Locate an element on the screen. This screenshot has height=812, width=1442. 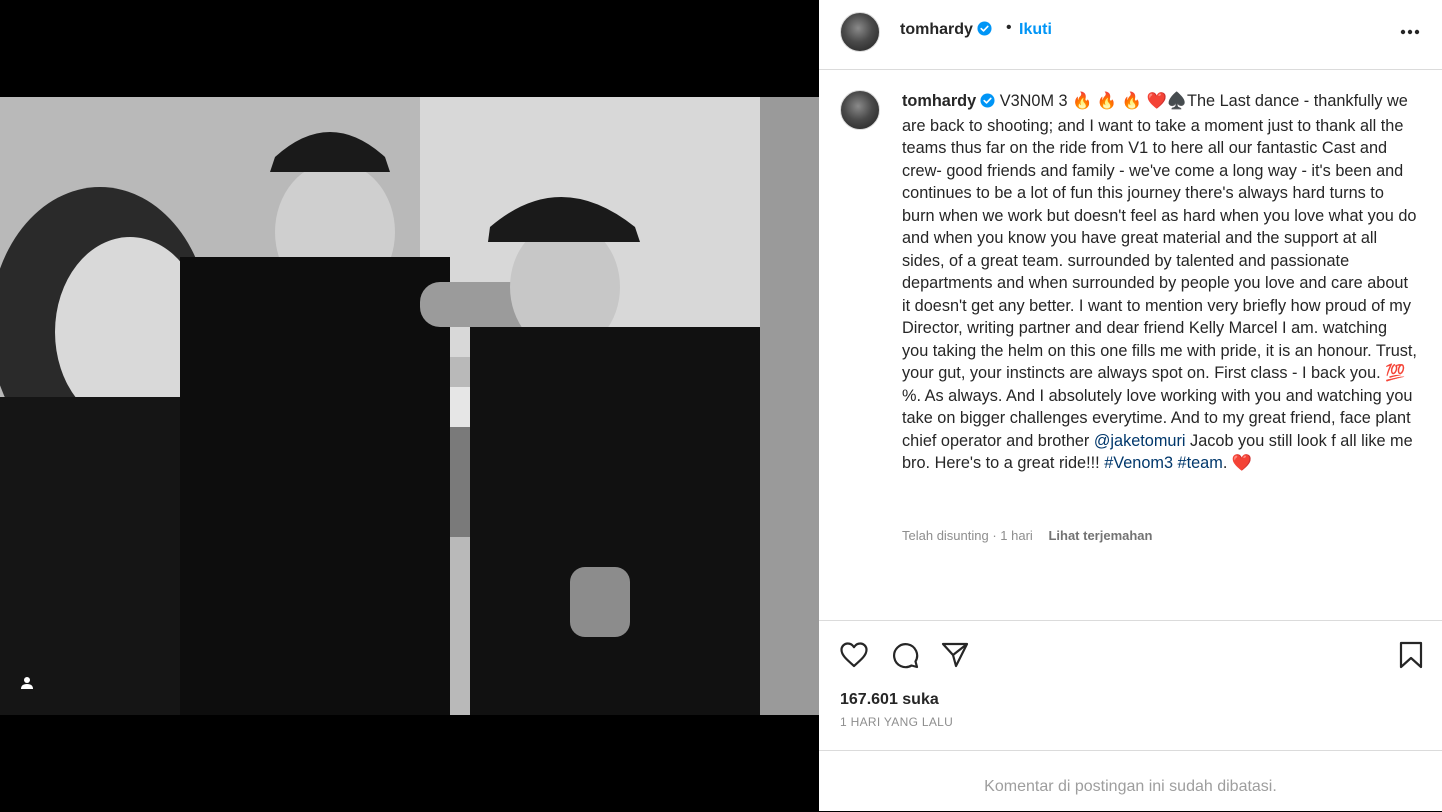
hashtag-link: #Venom3 is located at coordinates (1138, 463).